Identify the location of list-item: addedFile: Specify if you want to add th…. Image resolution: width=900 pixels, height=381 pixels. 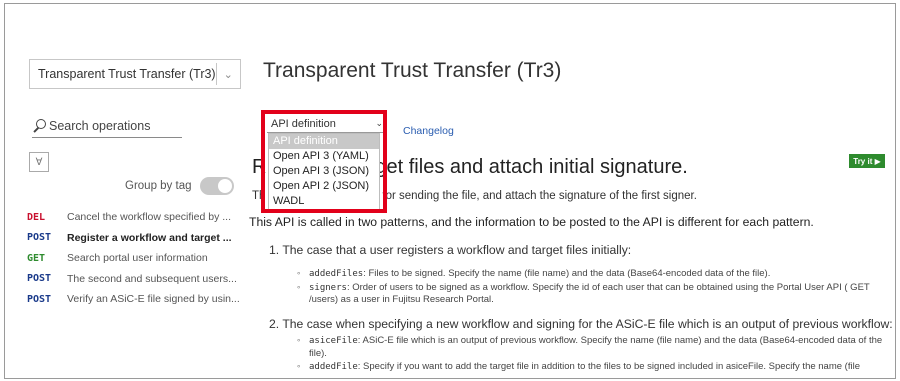
(592, 367).